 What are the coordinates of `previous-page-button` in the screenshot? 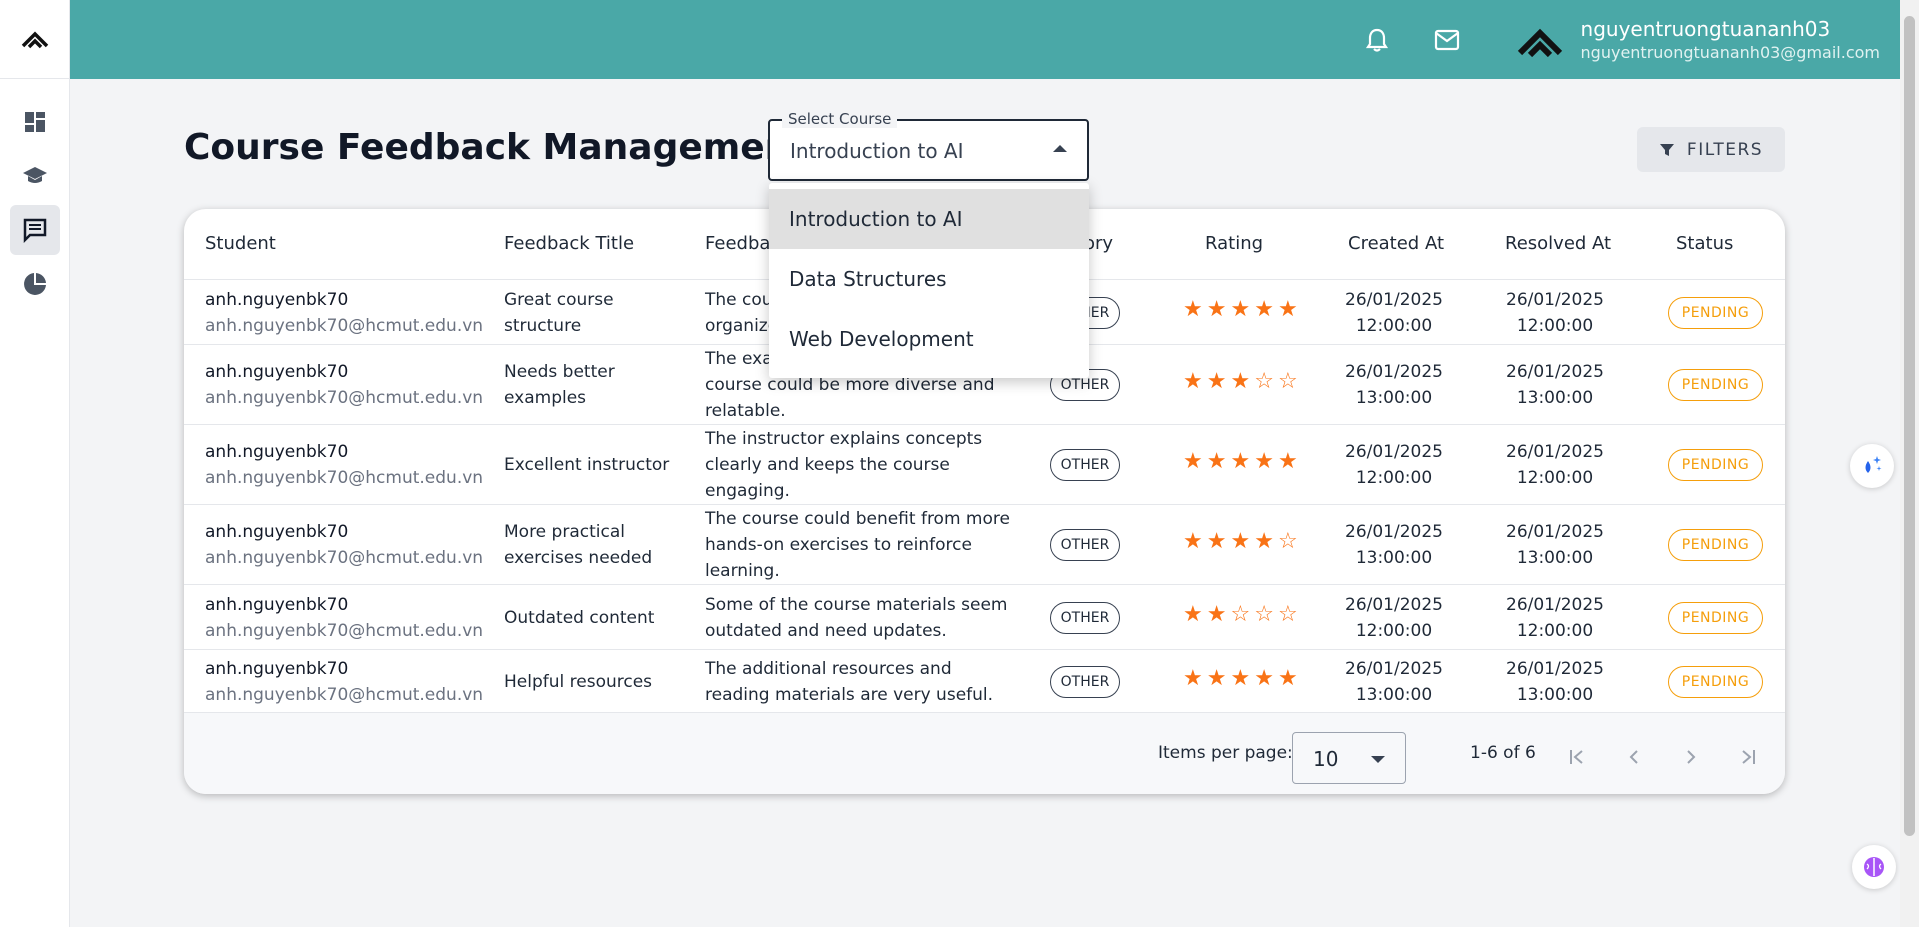 It's located at (1634, 757).